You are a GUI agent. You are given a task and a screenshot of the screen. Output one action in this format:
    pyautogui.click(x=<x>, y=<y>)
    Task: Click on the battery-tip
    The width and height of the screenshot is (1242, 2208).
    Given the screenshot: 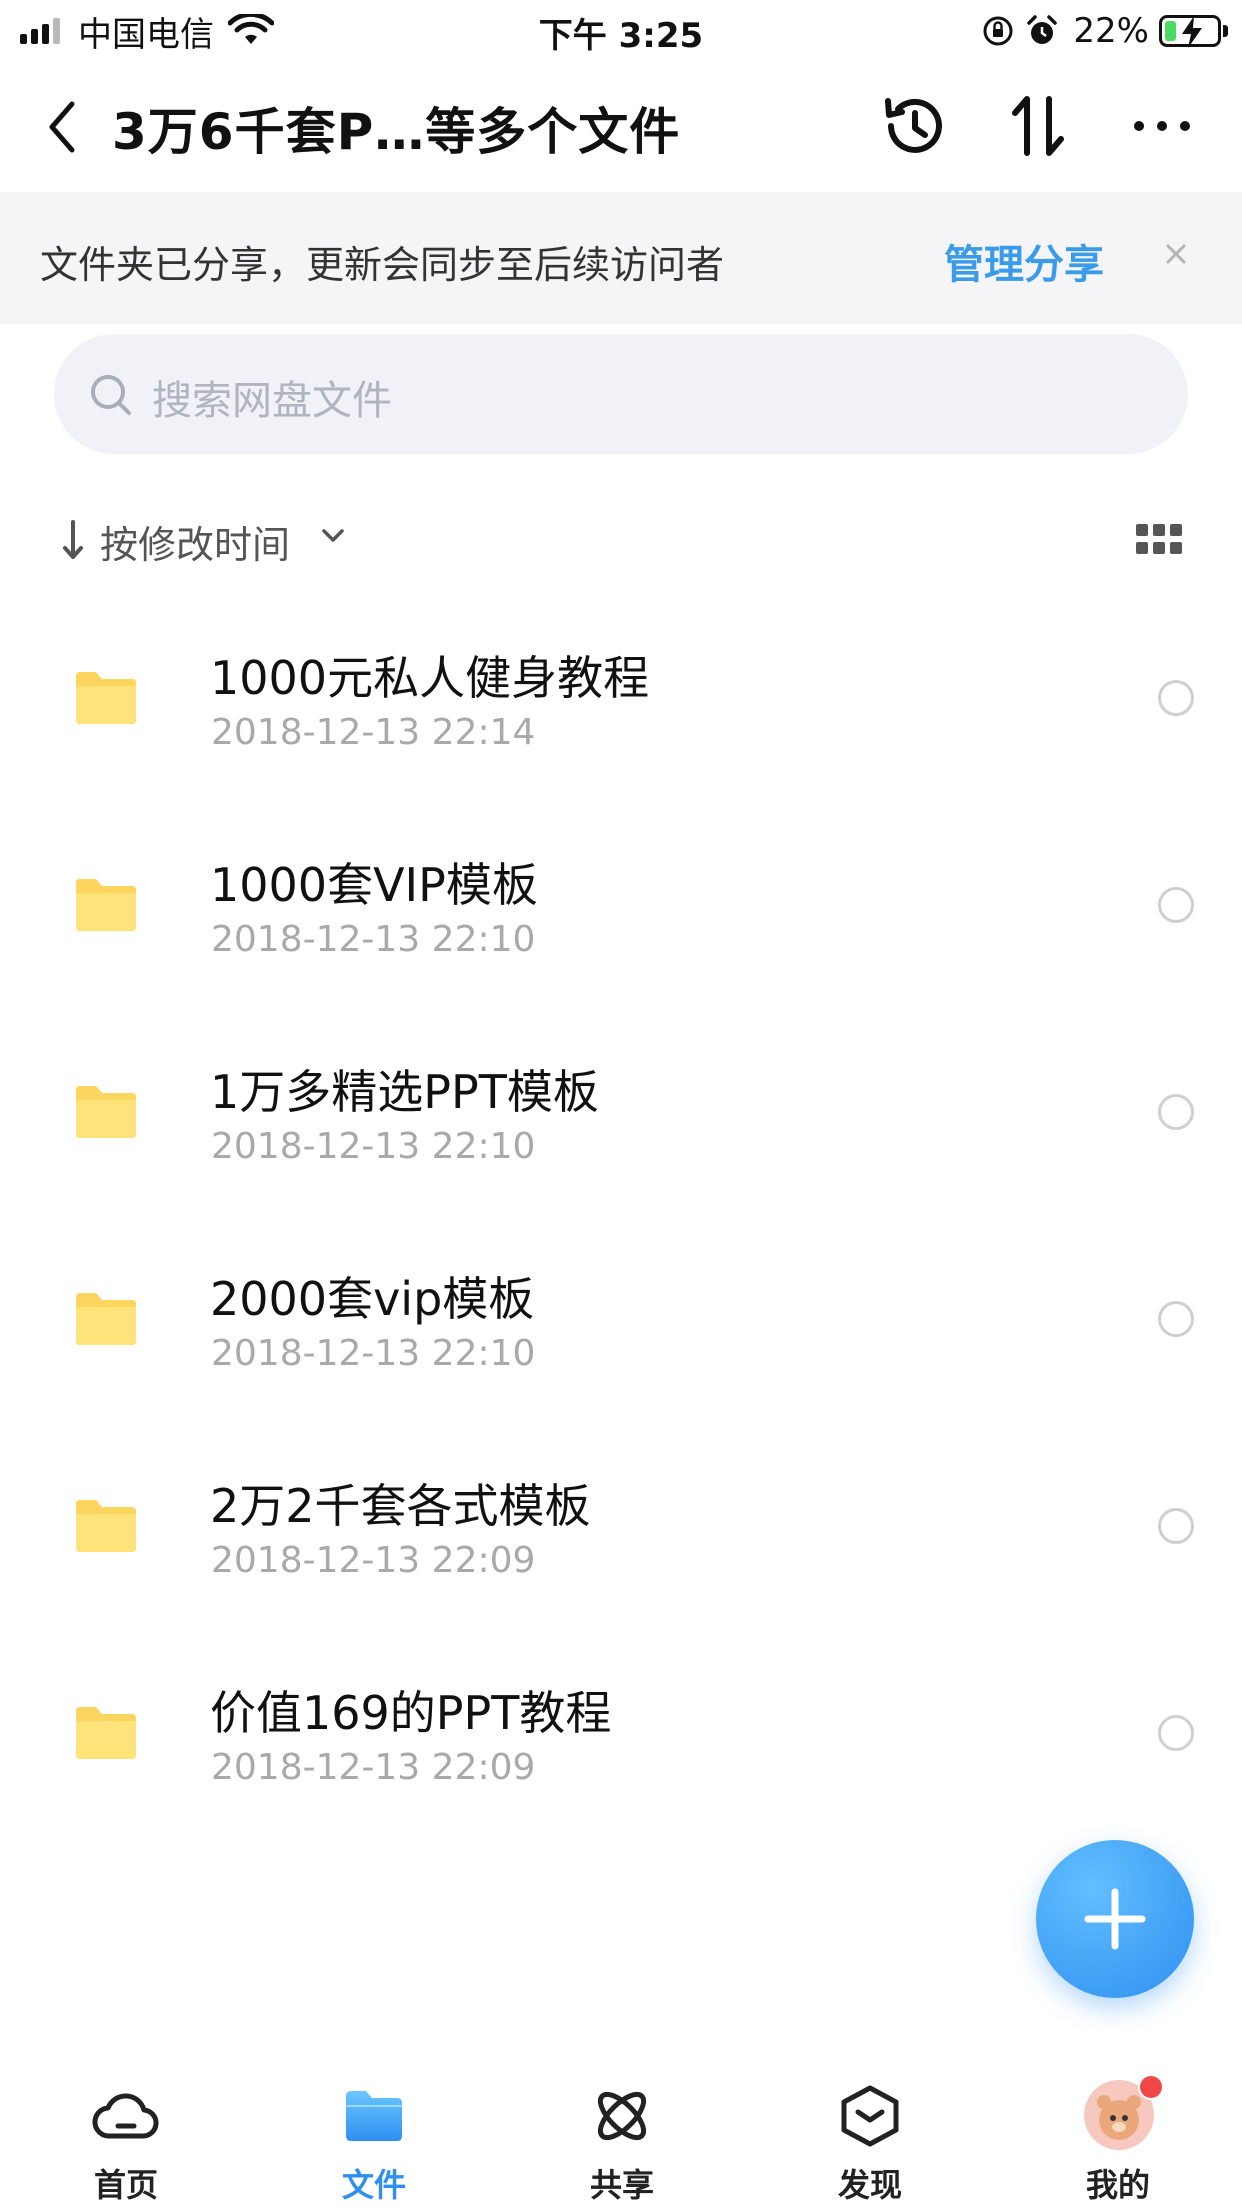 What is the action you would take?
    pyautogui.click(x=1225, y=31)
    